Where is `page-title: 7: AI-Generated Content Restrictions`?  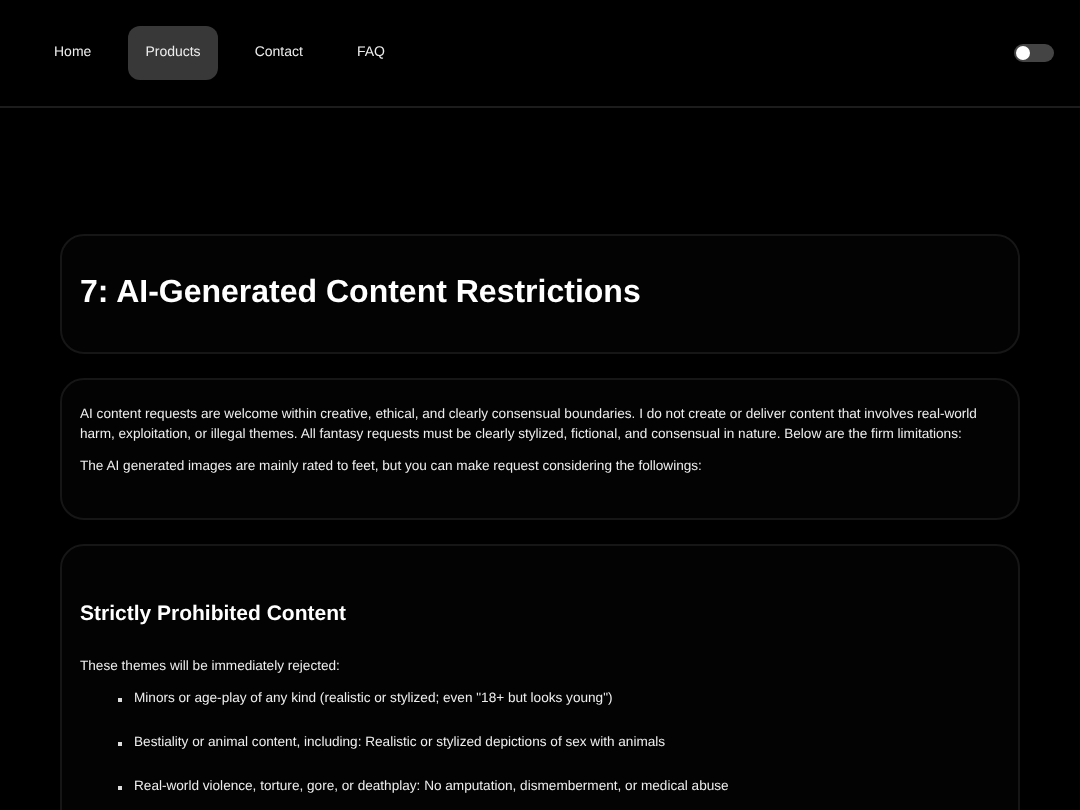 page-title: 7: AI-Generated Content Restrictions is located at coordinates (360, 294).